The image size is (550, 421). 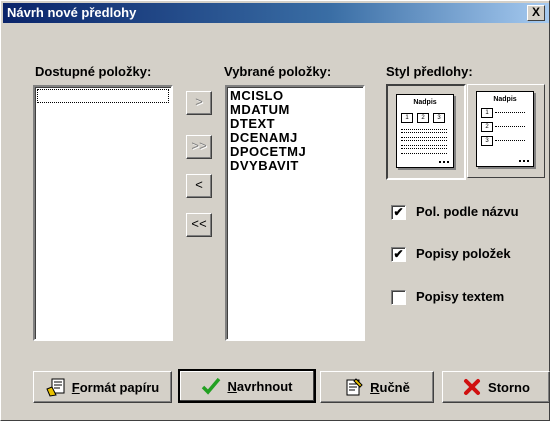 What do you see at coordinates (55, 387) in the screenshot?
I see `paper-format-icon` at bounding box center [55, 387].